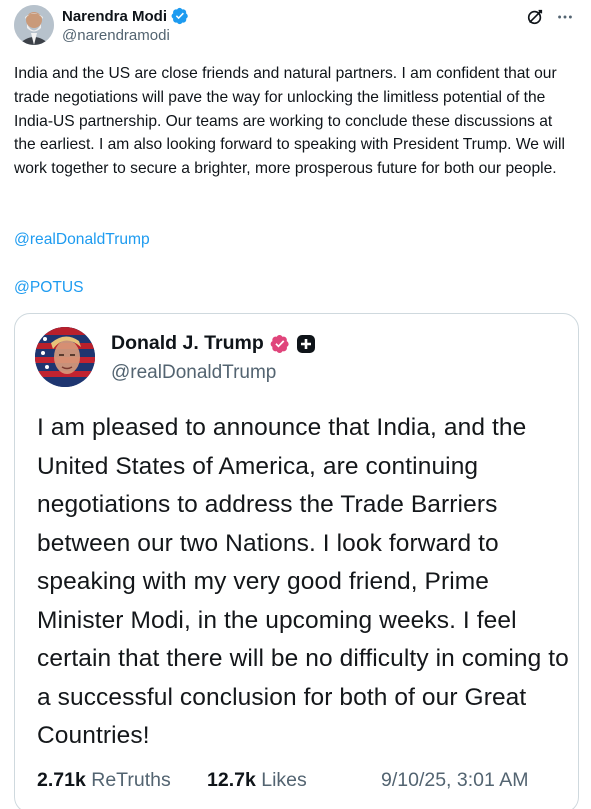 The width and height of the screenshot is (591, 809). Describe the element at coordinates (131, 780) in the screenshot. I see `retruths-label: ReTruths` at that location.